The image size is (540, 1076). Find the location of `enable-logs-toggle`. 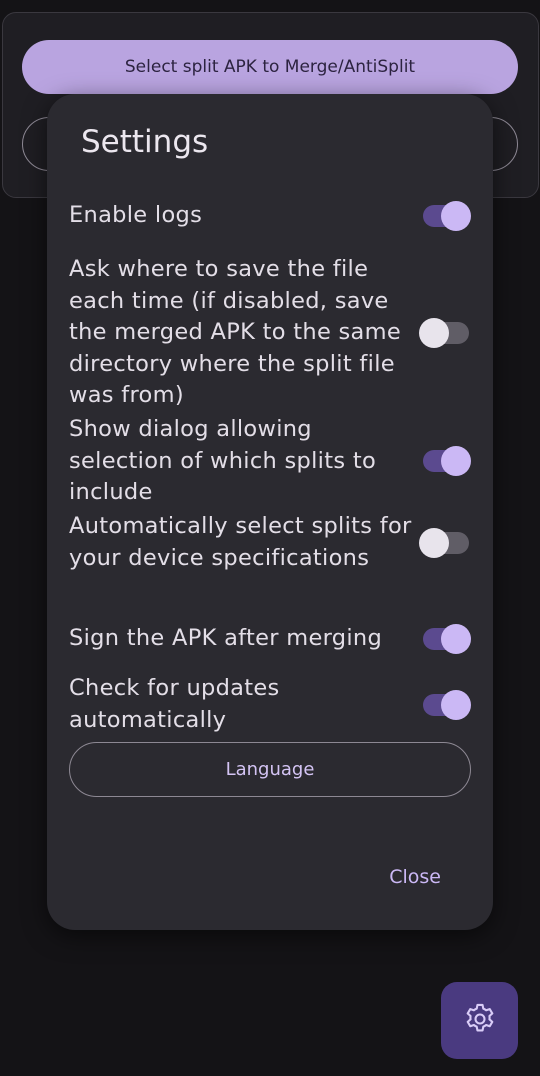

enable-logs-toggle is located at coordinates (447, 215).